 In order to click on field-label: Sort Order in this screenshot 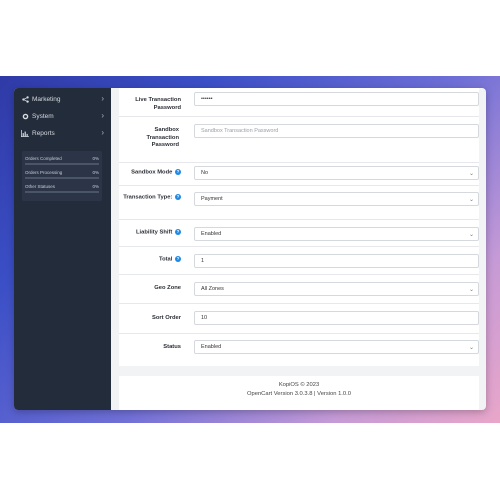, I will do `click(166, 318)`.